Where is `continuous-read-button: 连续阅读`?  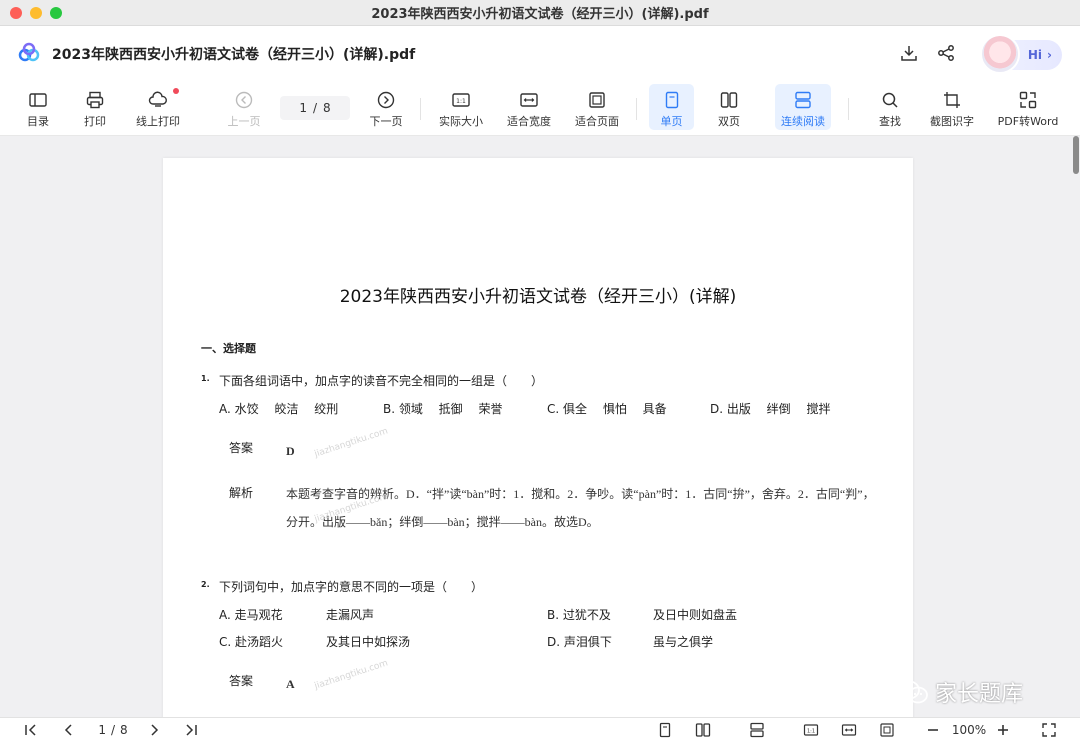 continuous-read-button: 连续阅读 is located at coordinates (803, 107).